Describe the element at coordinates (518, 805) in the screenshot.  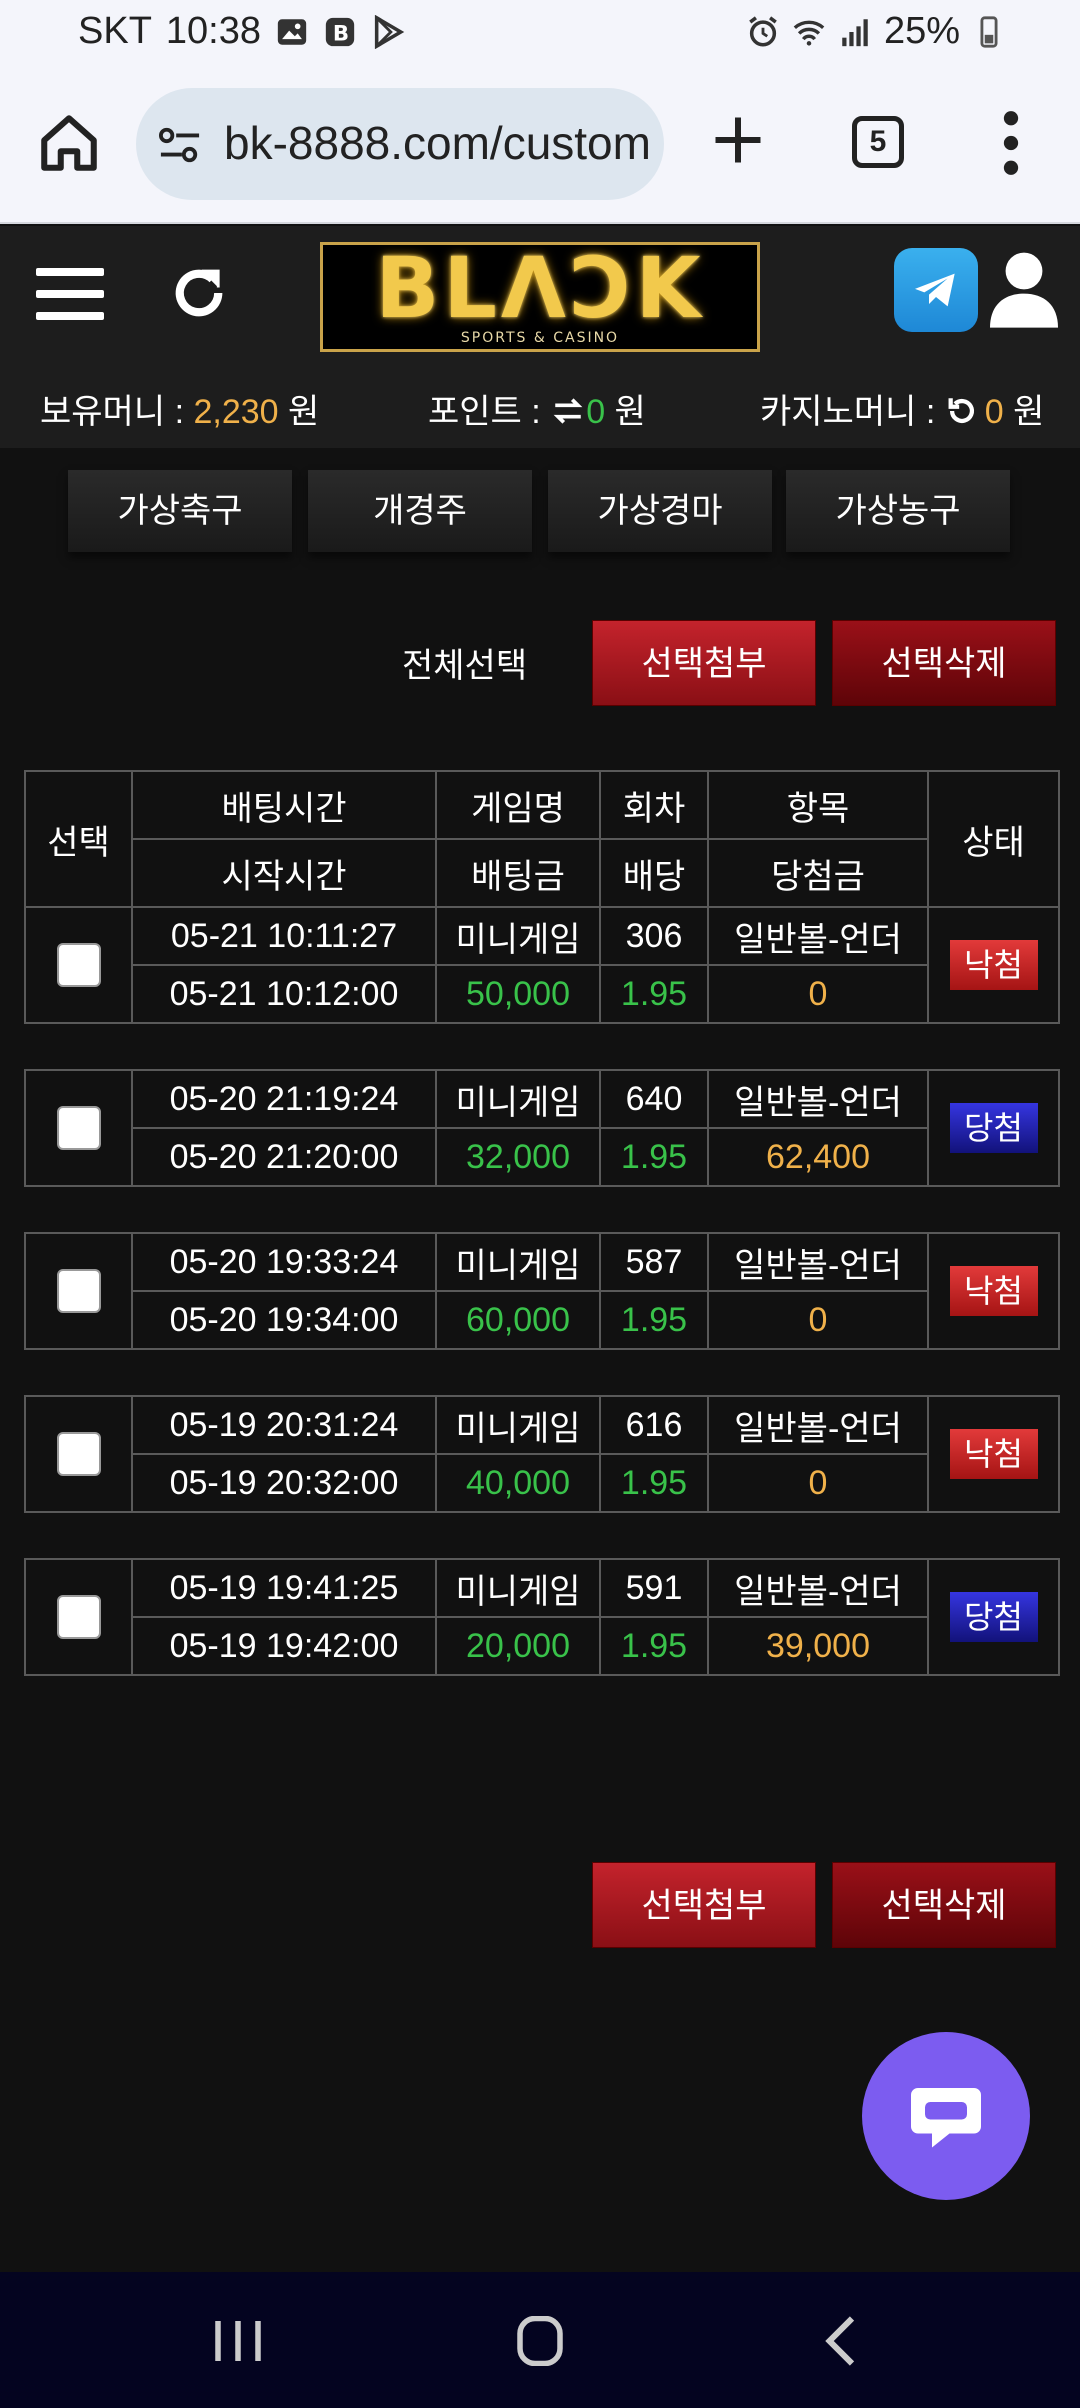
I see `header-game: 게임명` at that location.